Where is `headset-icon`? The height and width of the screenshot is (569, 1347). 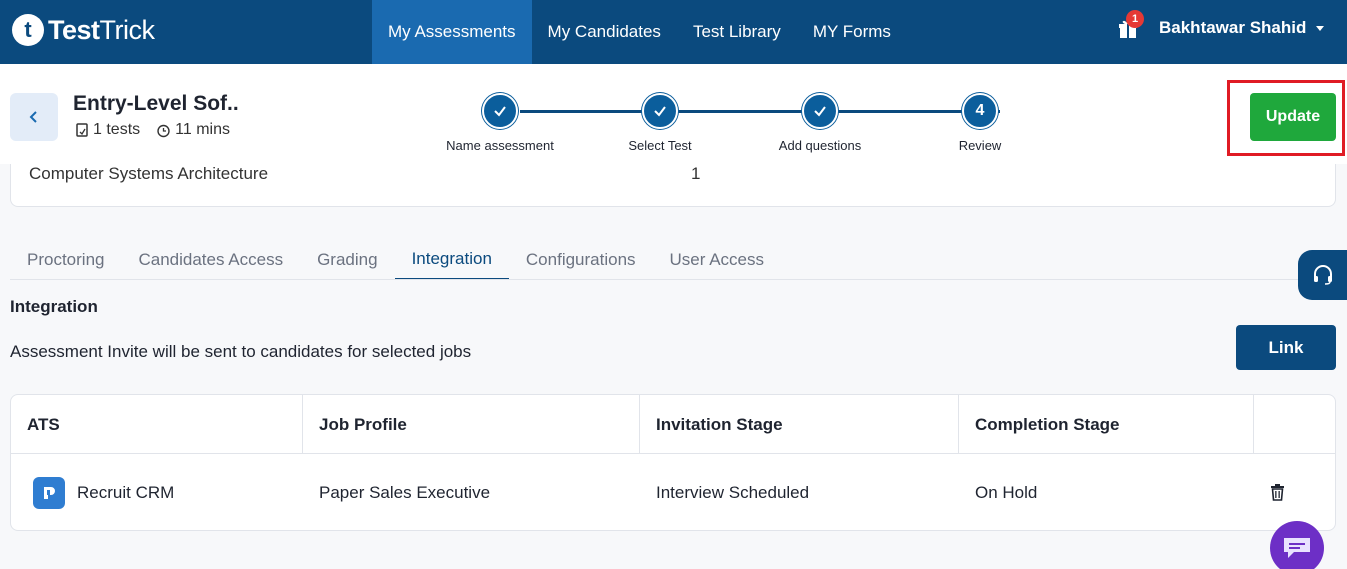
headset-icon is located at coordinates (1323, 275).